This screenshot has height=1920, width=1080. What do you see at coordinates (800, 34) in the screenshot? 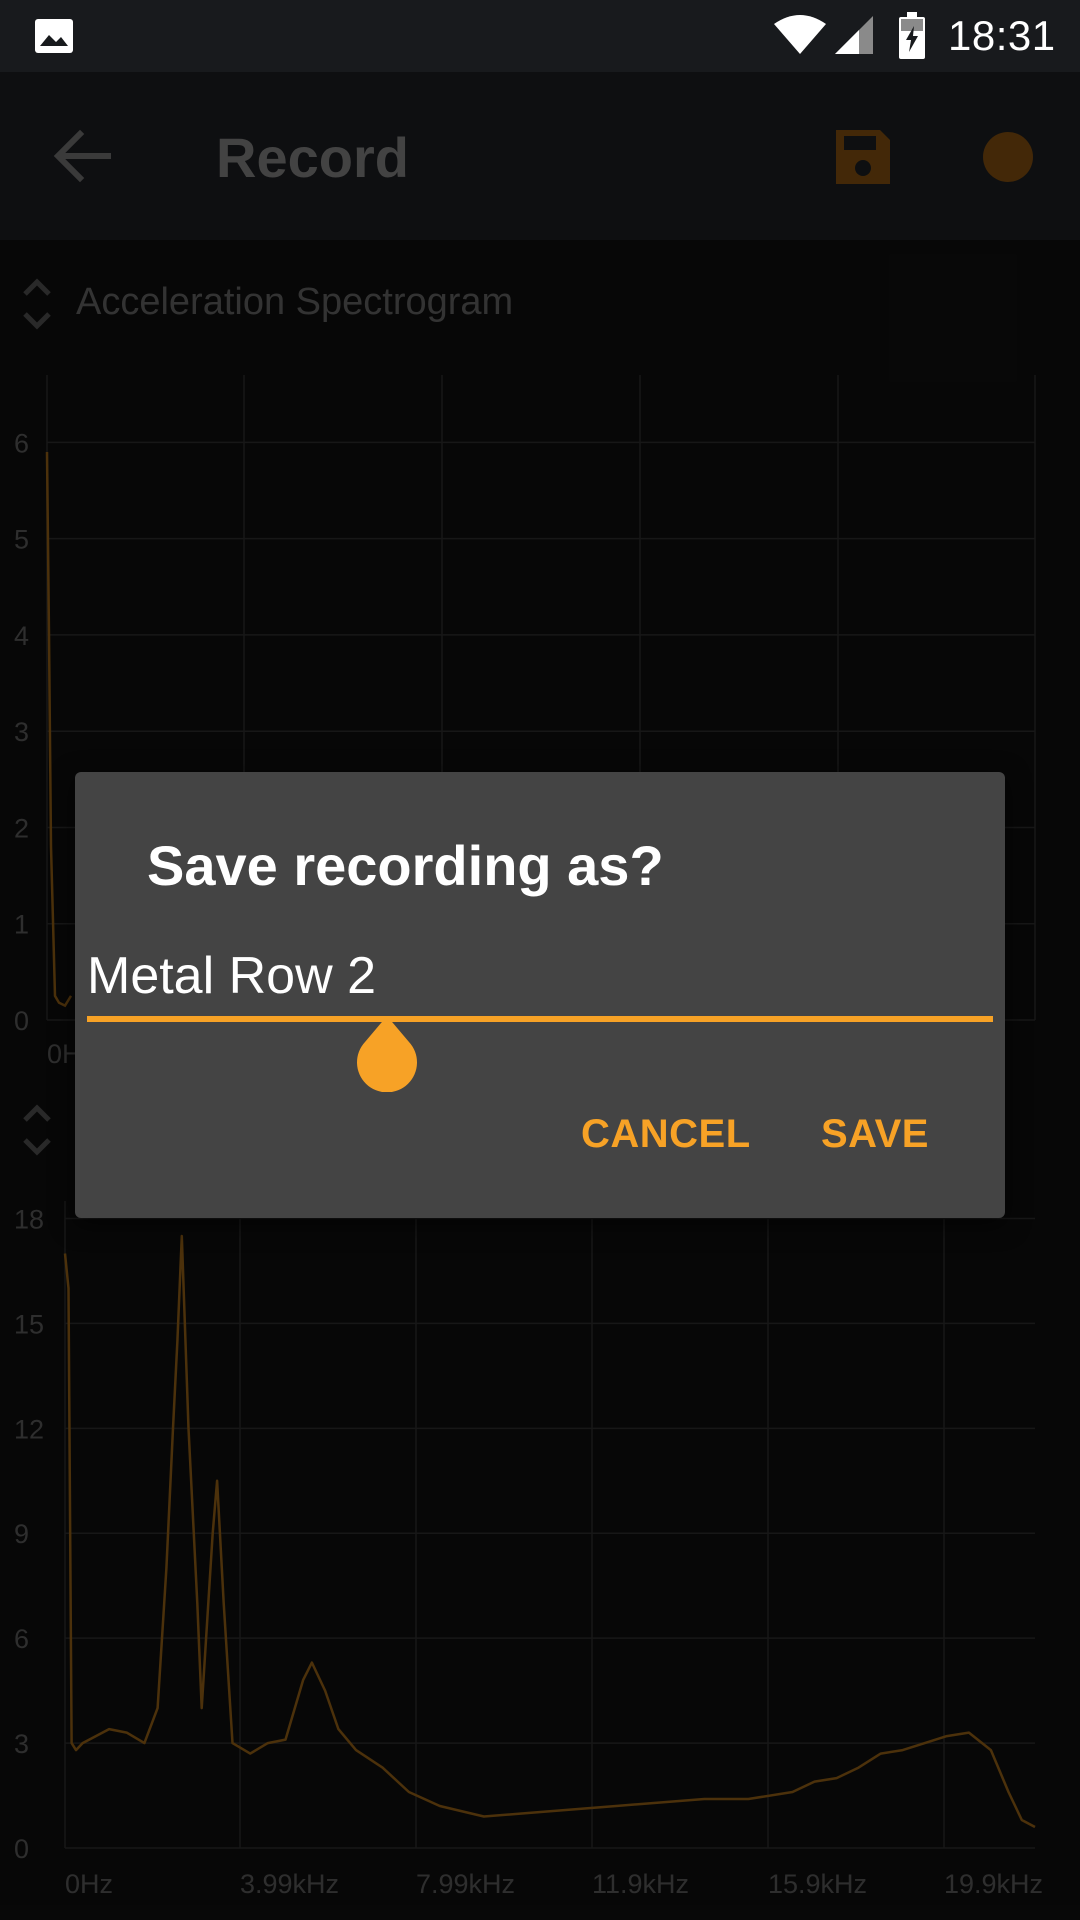
I see `wifi-icon` at bounding box center [800, 34].